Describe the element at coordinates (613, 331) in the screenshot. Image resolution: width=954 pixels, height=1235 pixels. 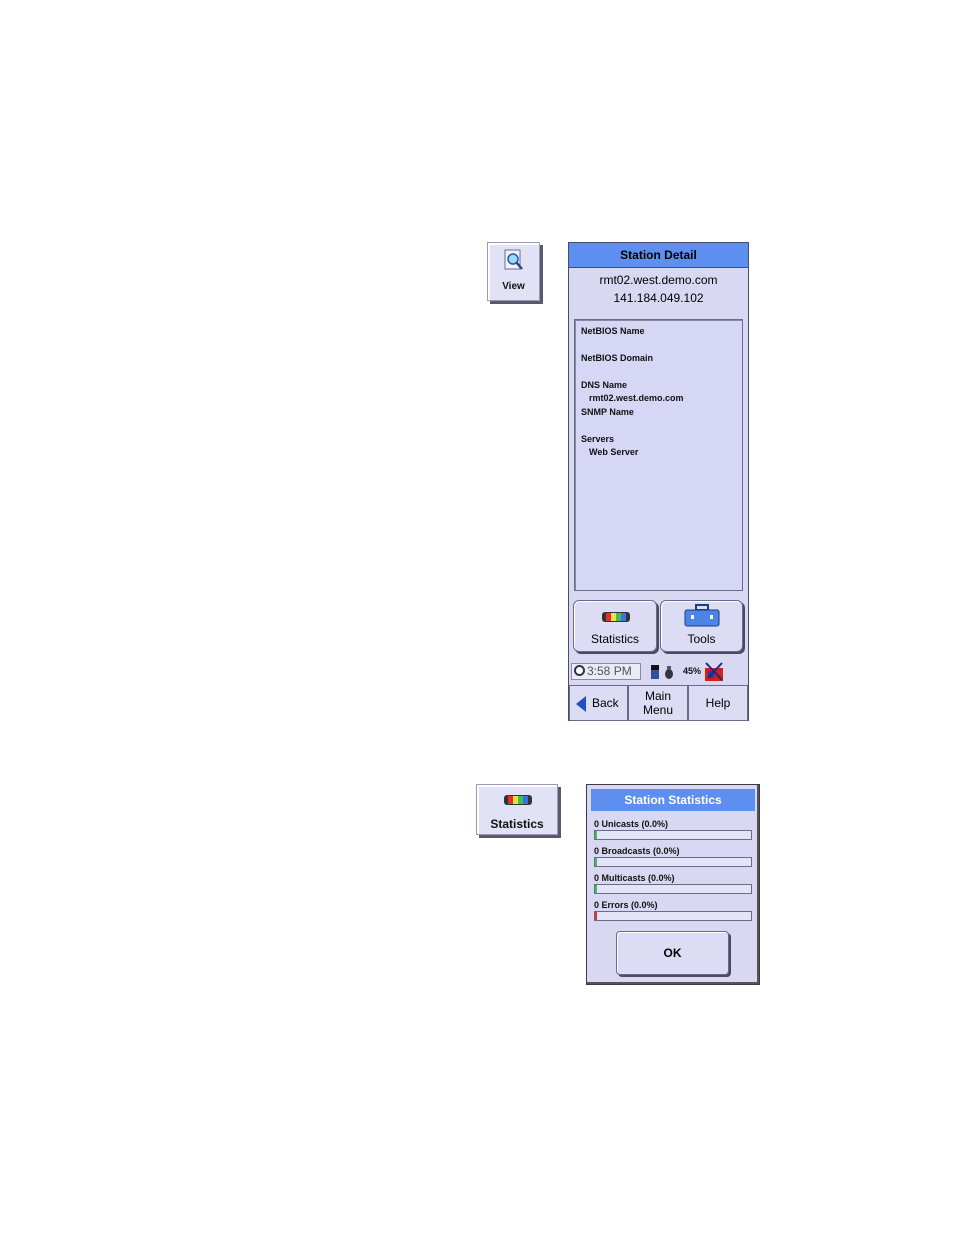
I see `netbios-name-label: NetBIOS Name` at that location.